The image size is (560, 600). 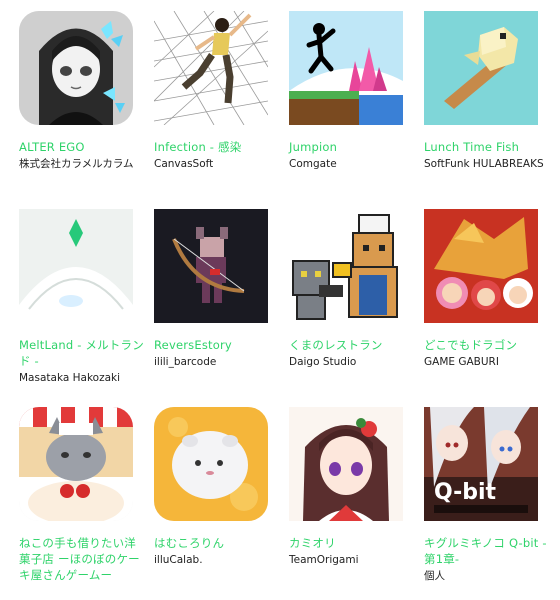 I want to click on app-title: どこでもドラゴン, so click(x=488, y=345).